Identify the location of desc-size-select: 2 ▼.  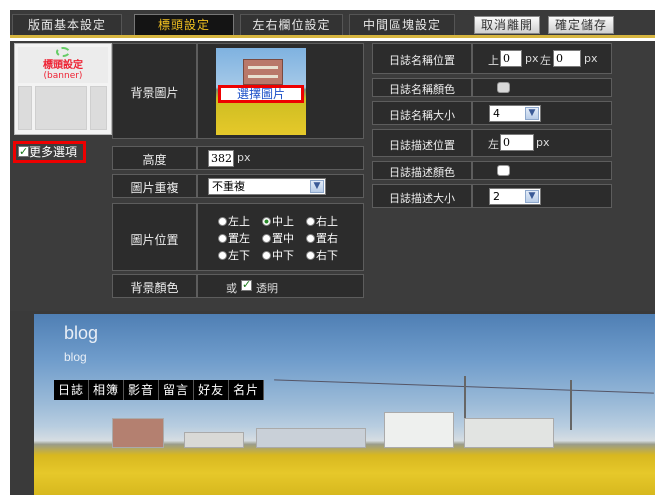
(515, 196).